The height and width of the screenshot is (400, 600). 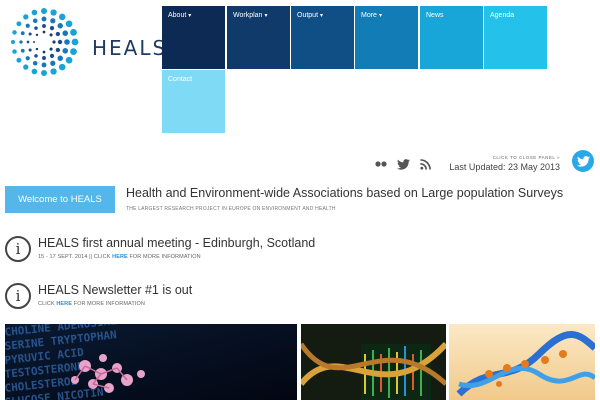 What do you see at coordinates (425, 164) in the screenshot?
I see `rss-icon` at bounding box center [425, 164].